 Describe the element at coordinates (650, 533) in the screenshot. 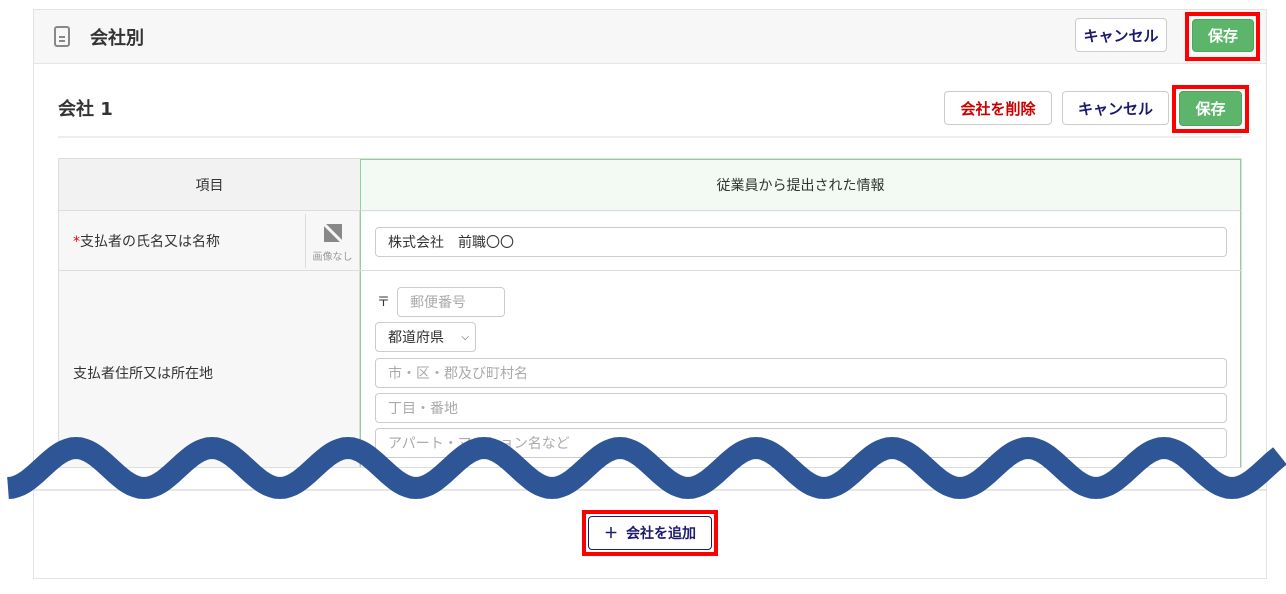

I see `add-company-button: ＋会社を追加` at that location.